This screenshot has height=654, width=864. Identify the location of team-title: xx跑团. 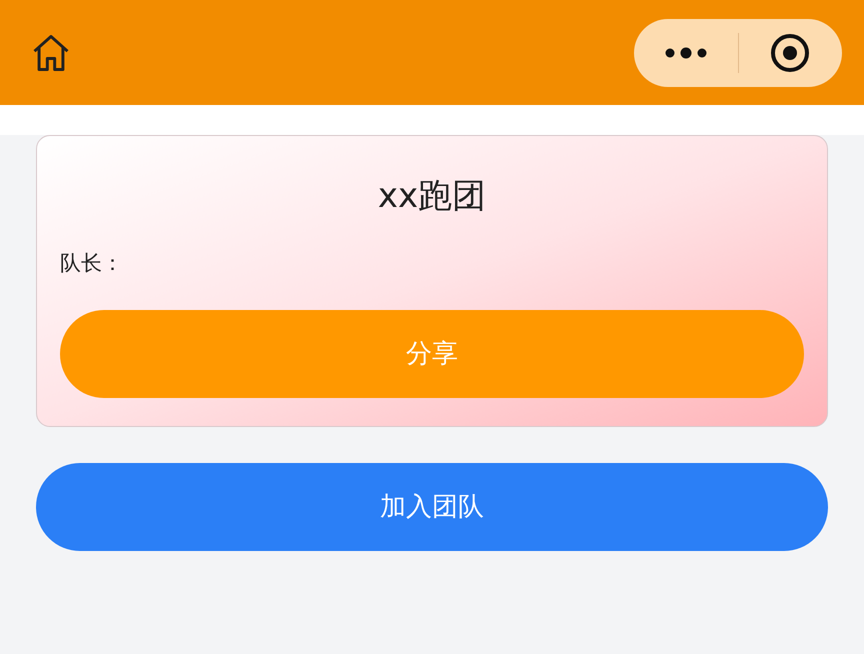
(432, 196).